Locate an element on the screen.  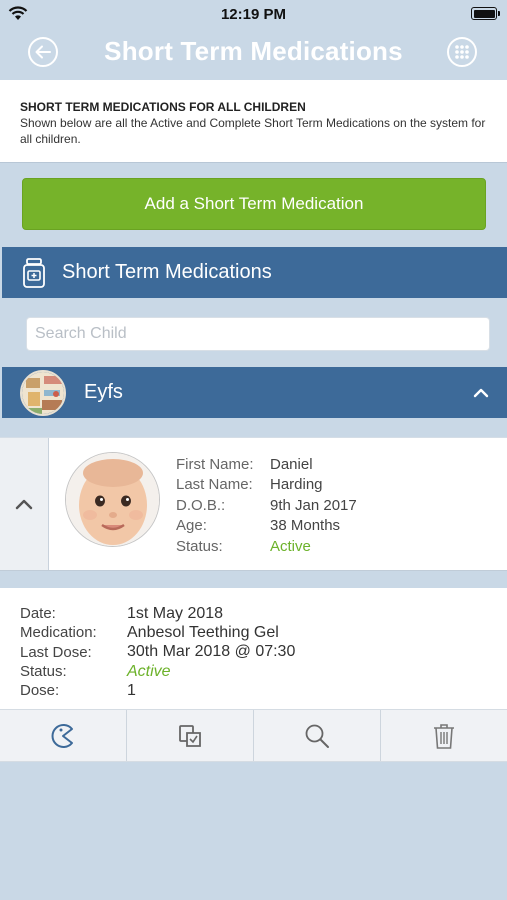
field-row: Age: 38 Months is located at coordinates (266, 526).